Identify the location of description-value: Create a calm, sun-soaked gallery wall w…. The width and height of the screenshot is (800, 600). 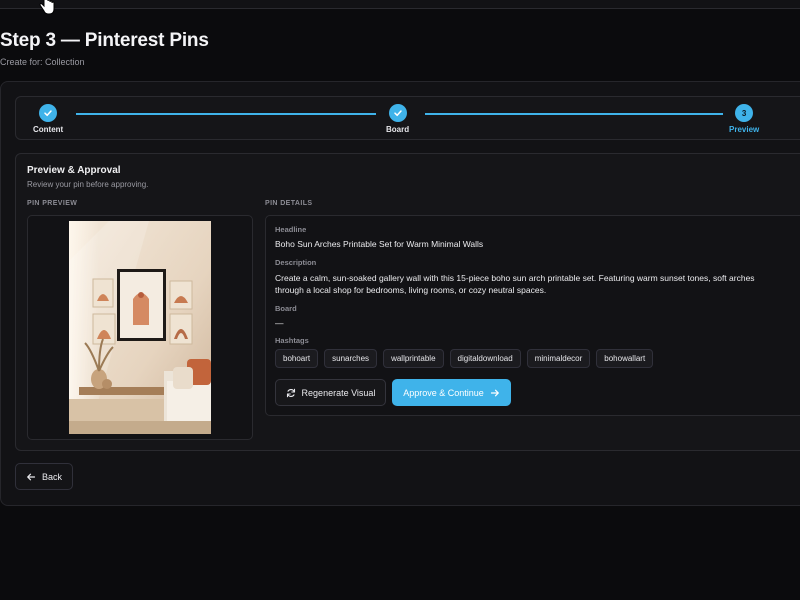
(537, 284).